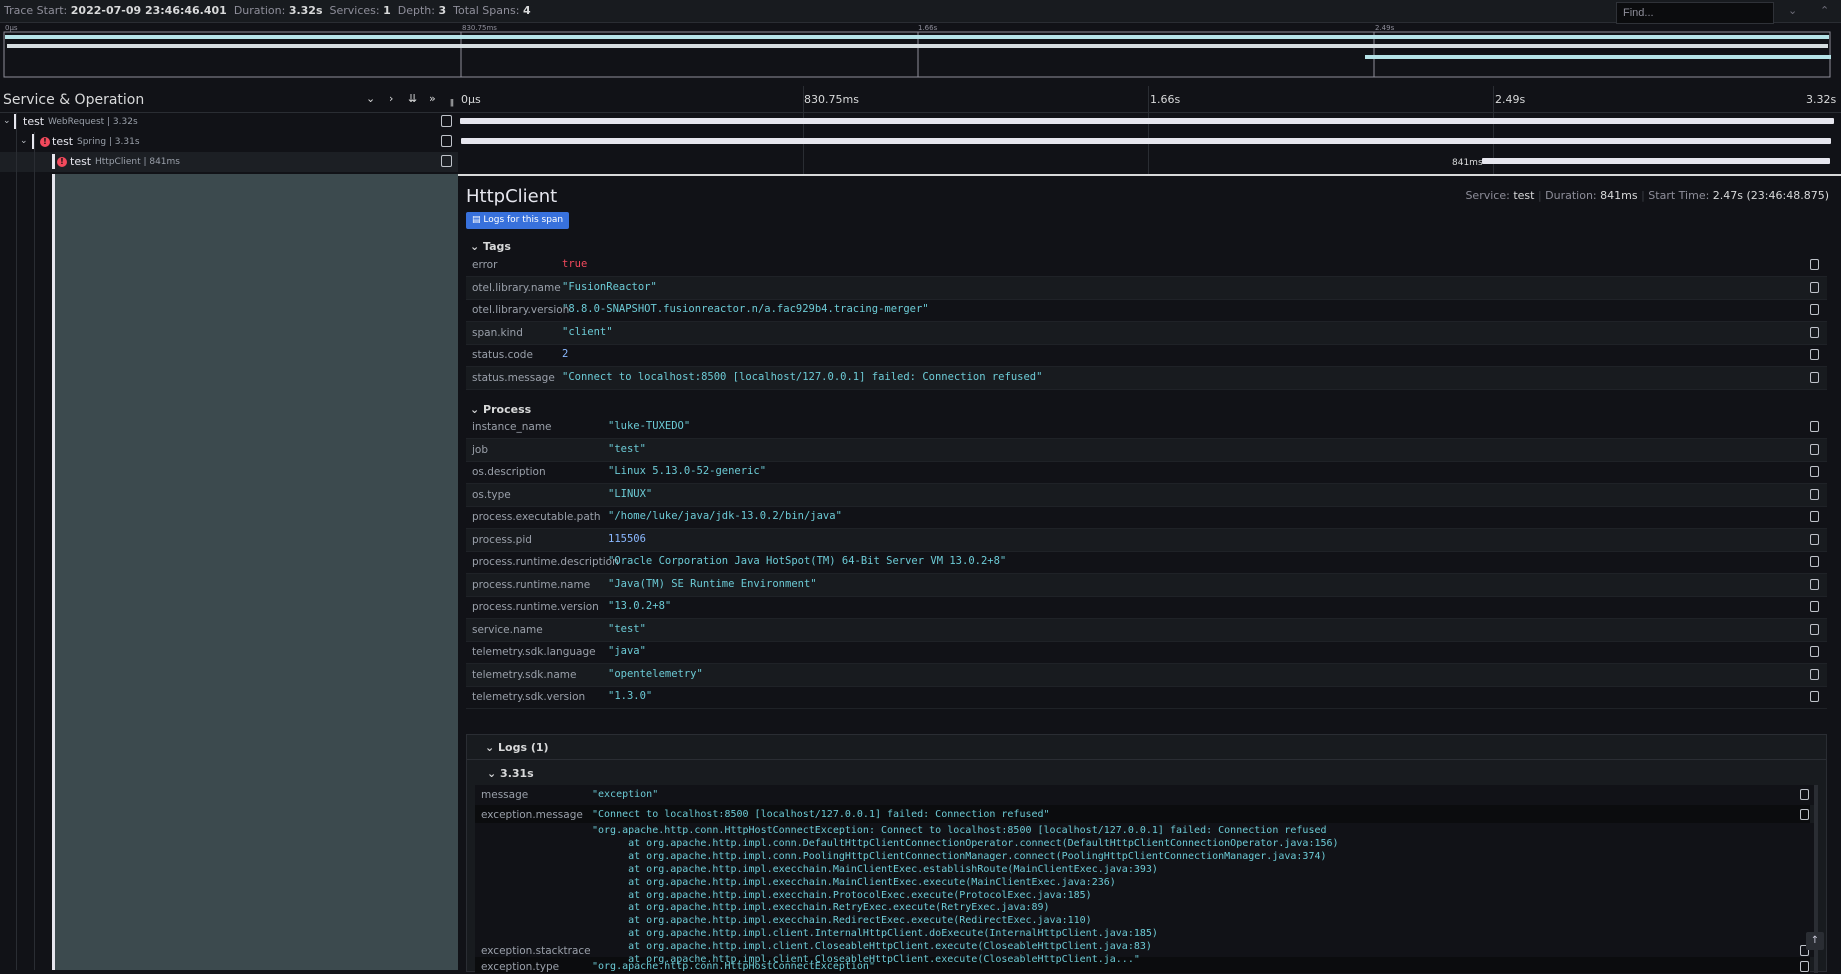 The height and width of the screenshot is (974, 1841). I want to click on kv-key: status.code, so click(502, 355).